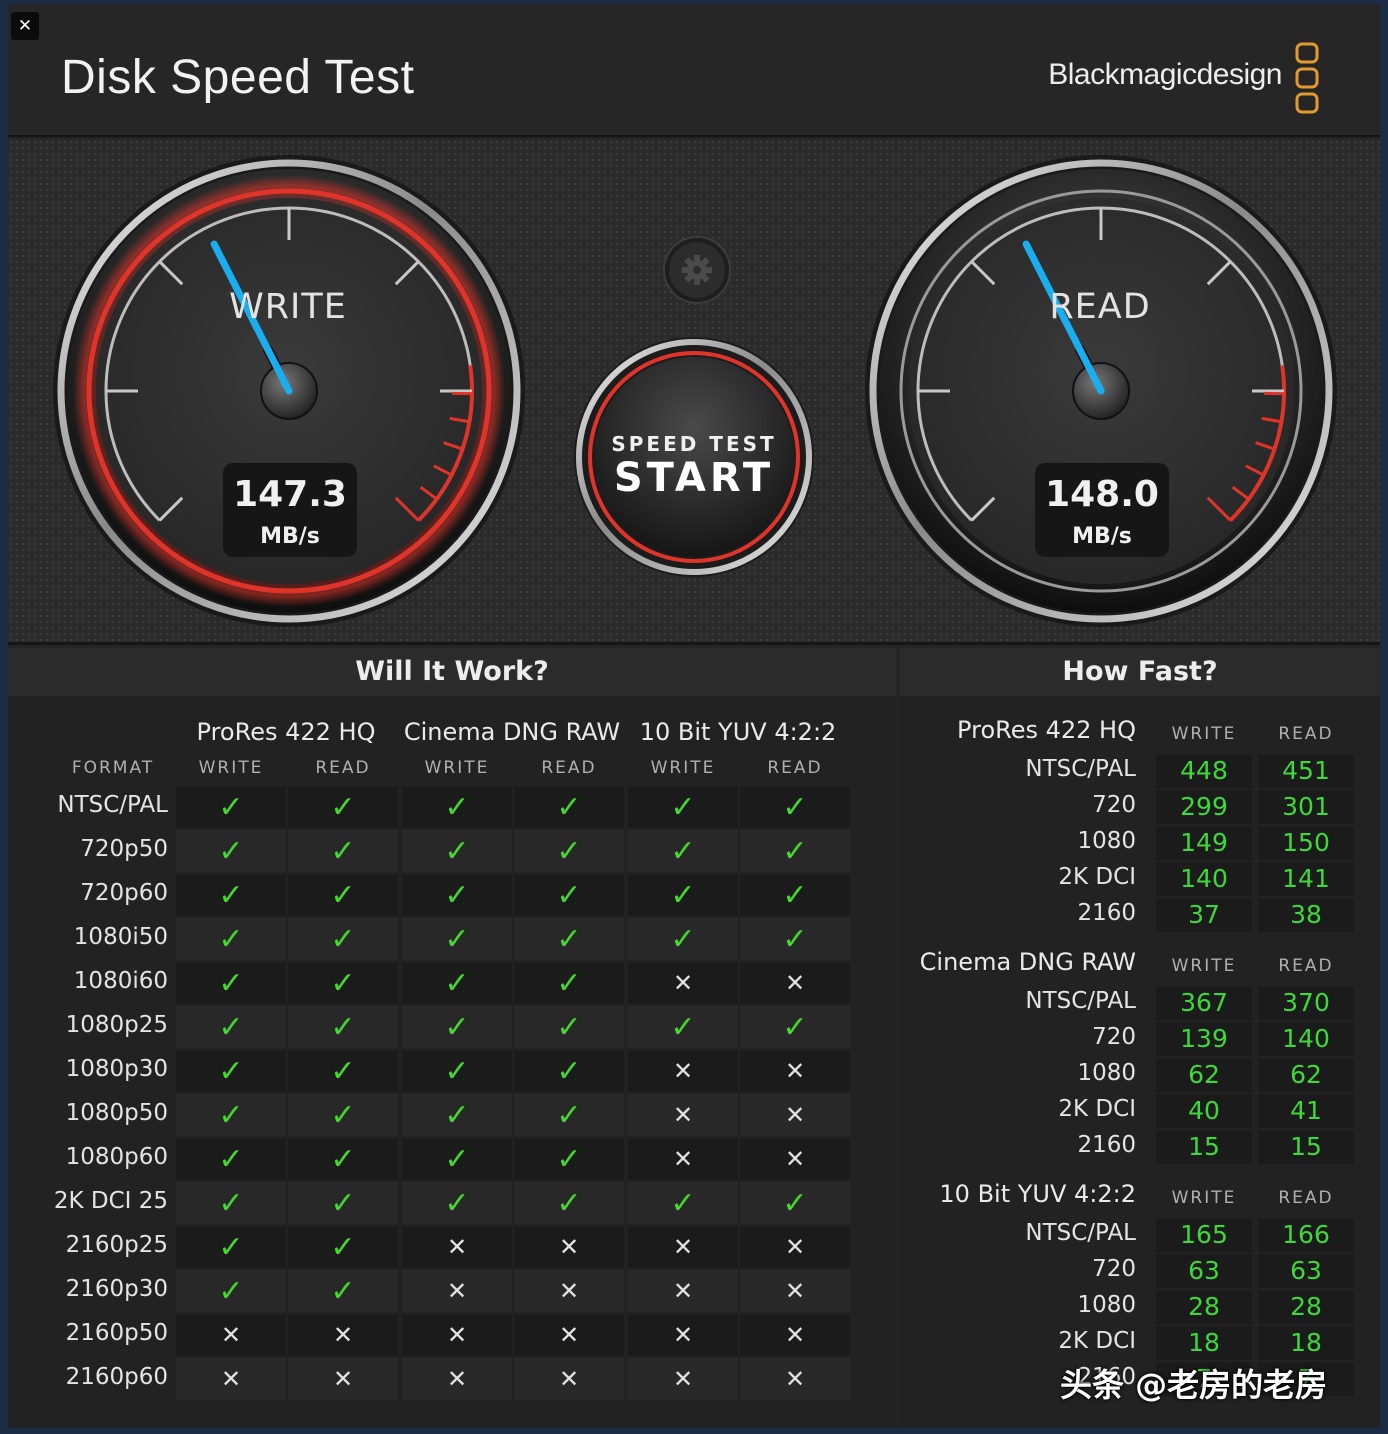  What do you see at coordinates (697, 270) in the screenshot?
I see `settings-button` at bounding box center [697, 270].